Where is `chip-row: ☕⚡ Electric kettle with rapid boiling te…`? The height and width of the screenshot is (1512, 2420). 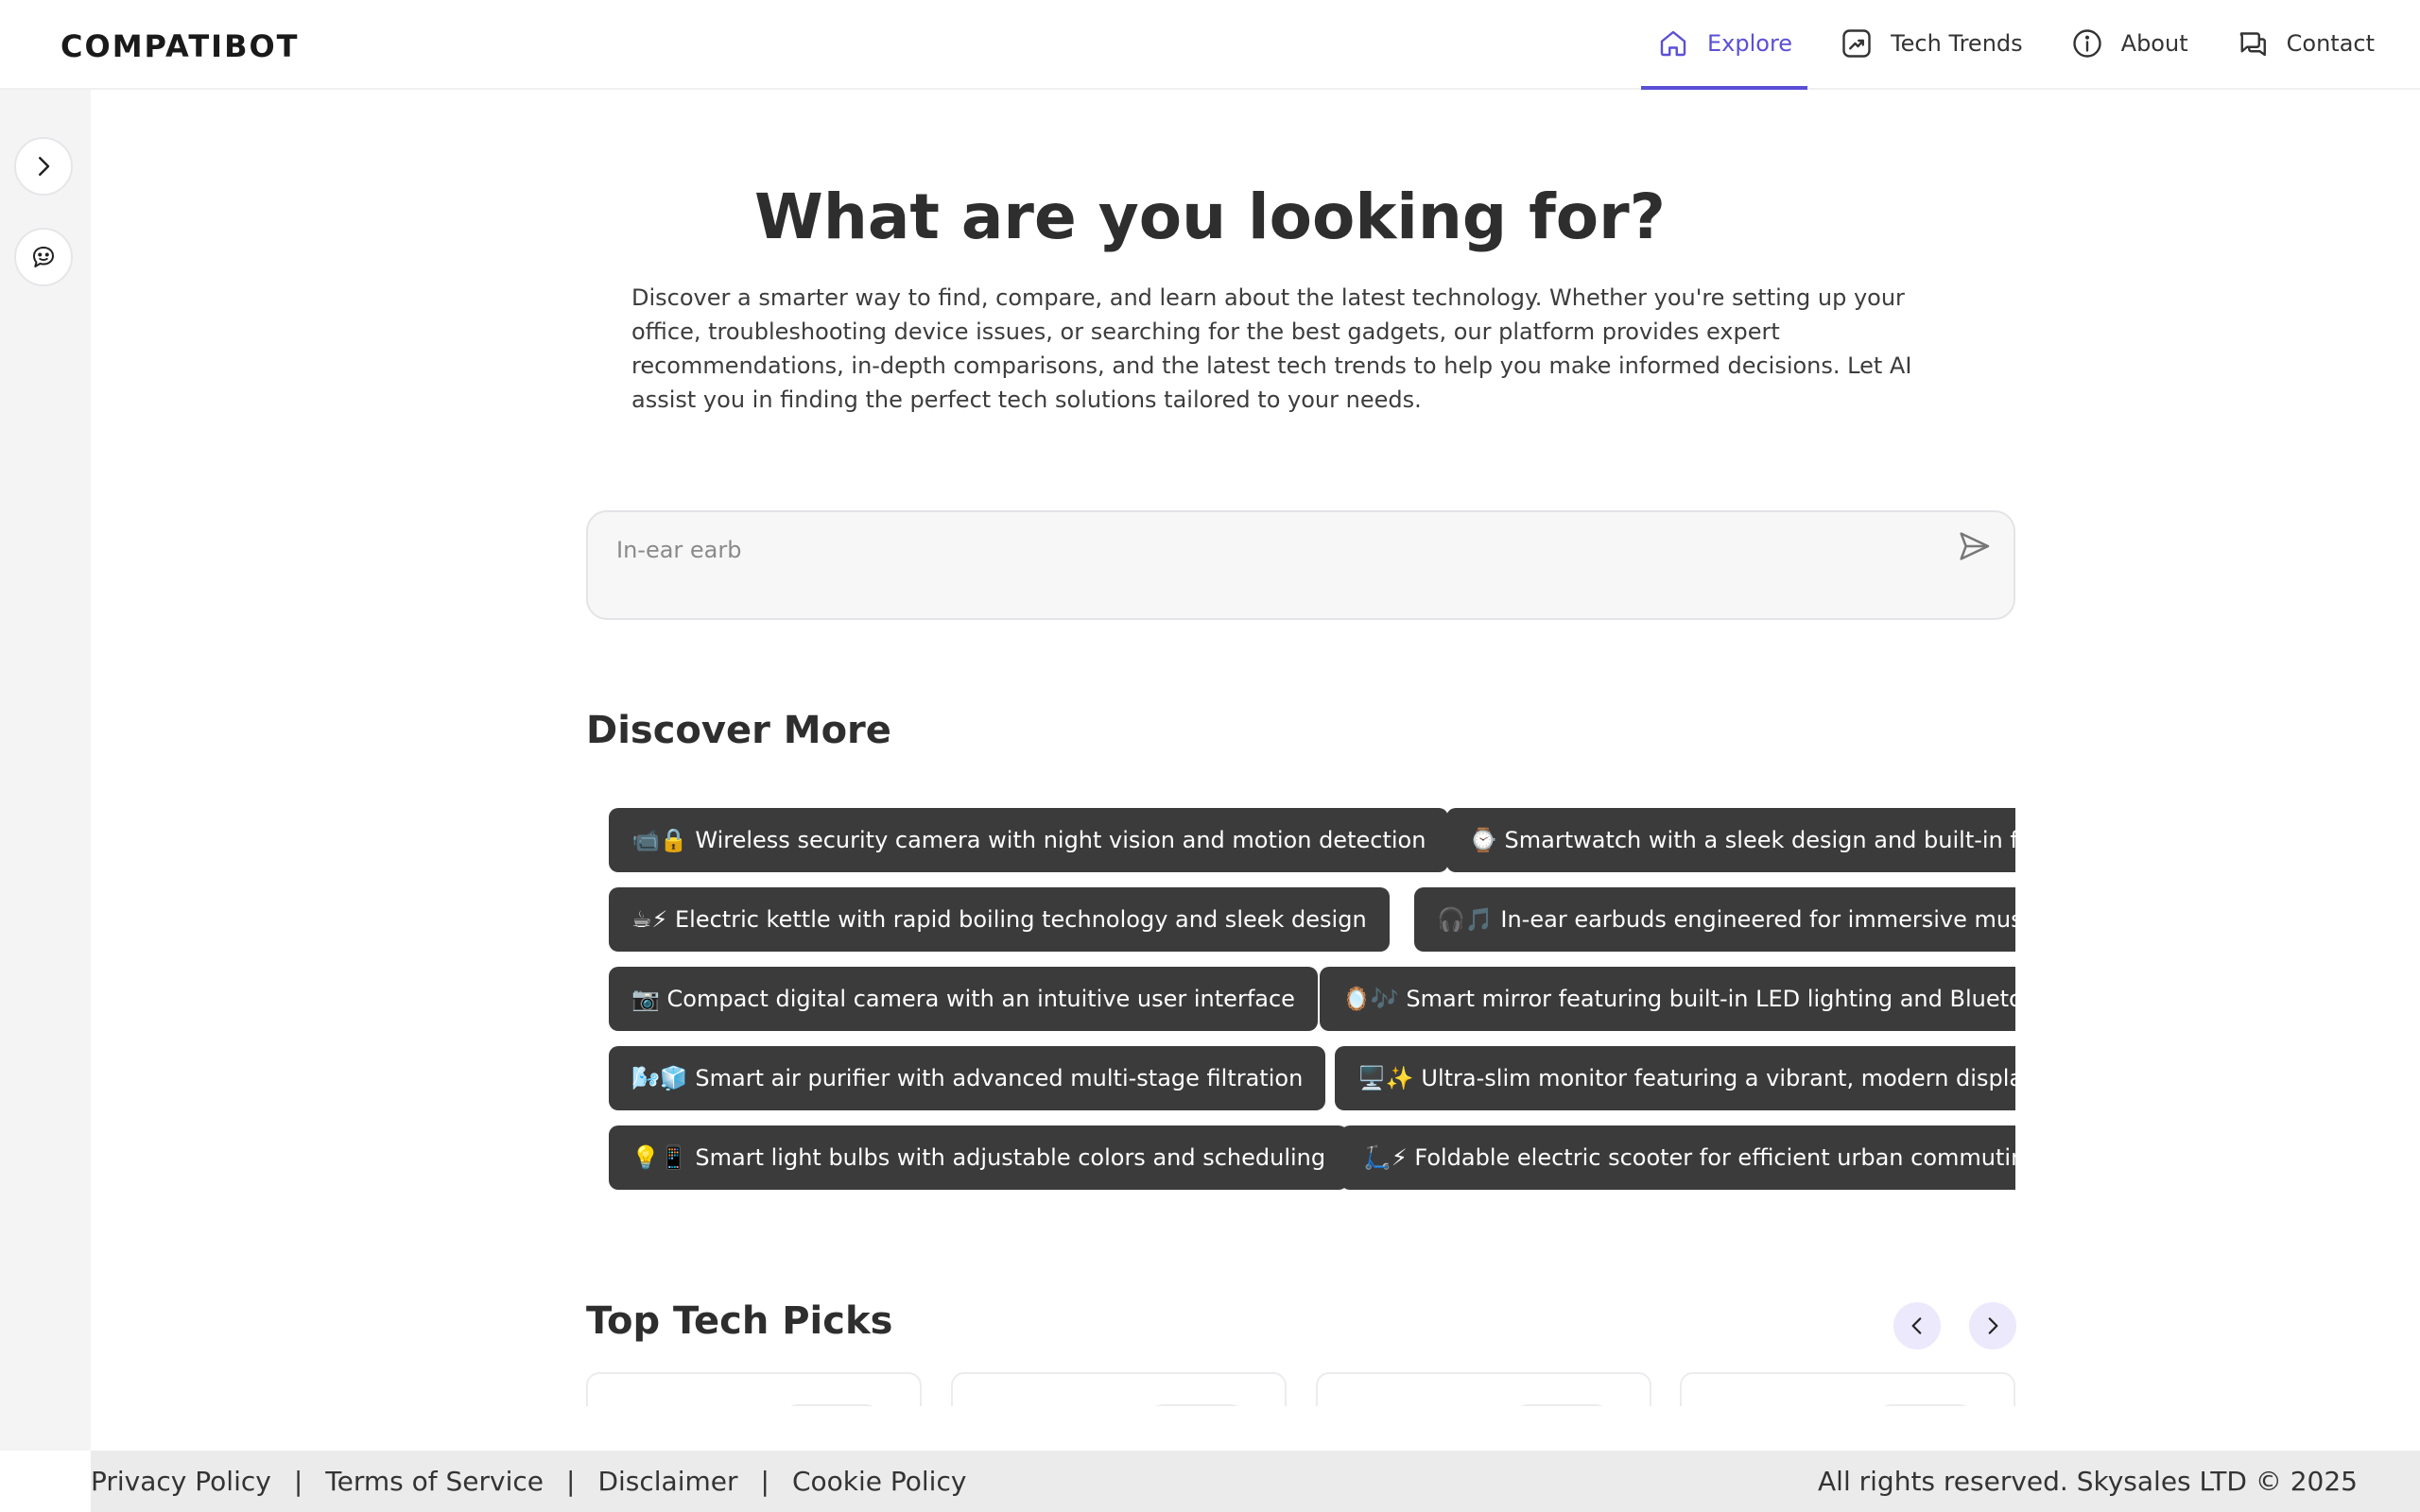
chip-row: ☕⚡ Electric kettle with rapid boiling te… is located at coordinates (1300, 919).